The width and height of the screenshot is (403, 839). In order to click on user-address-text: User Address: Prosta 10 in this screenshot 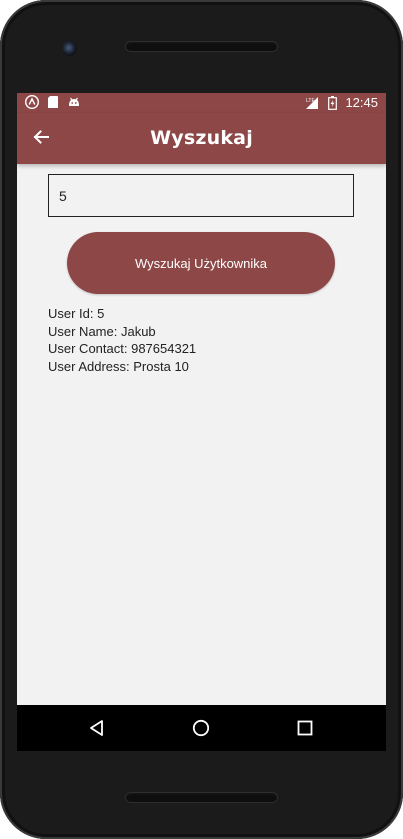, I will do `click(118, 366)`.